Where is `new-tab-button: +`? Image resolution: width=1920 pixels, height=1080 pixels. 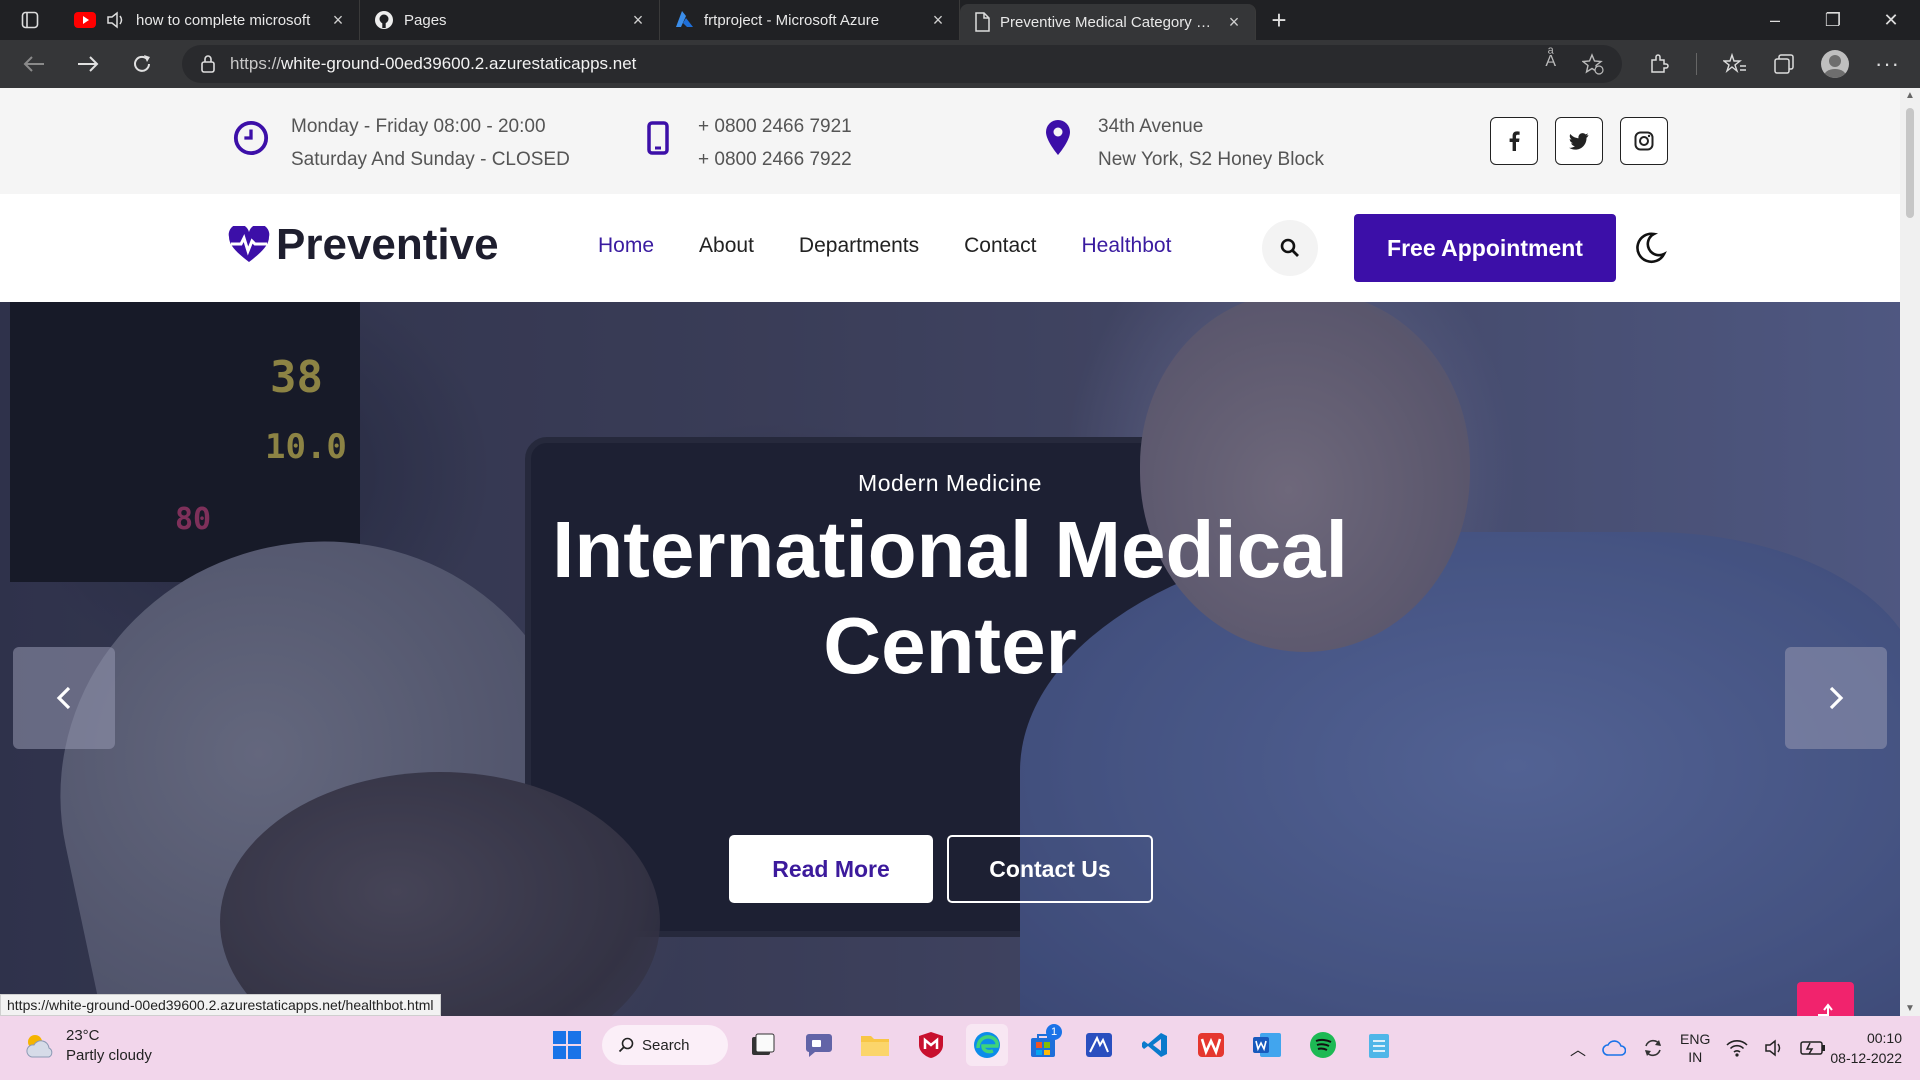 new-tab-button: + is located at coordinates (1279, 20).